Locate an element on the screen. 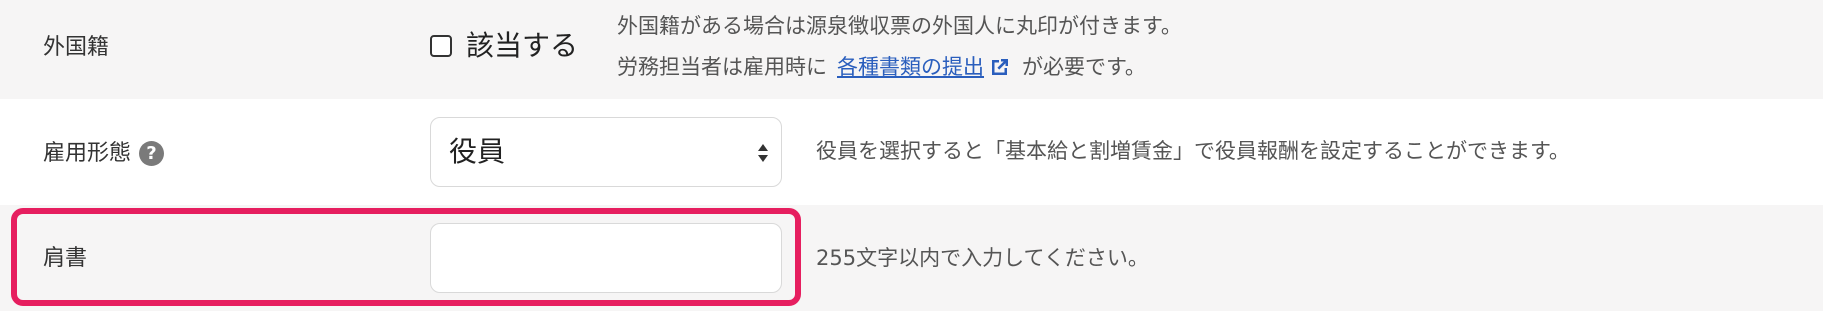 This screenshot has width=1823, height=311. employment-type-description: 役員を選択すると「基本給と割増賃金」で役員報酬を設定することができます。 is located at coordinates (1193, 151).